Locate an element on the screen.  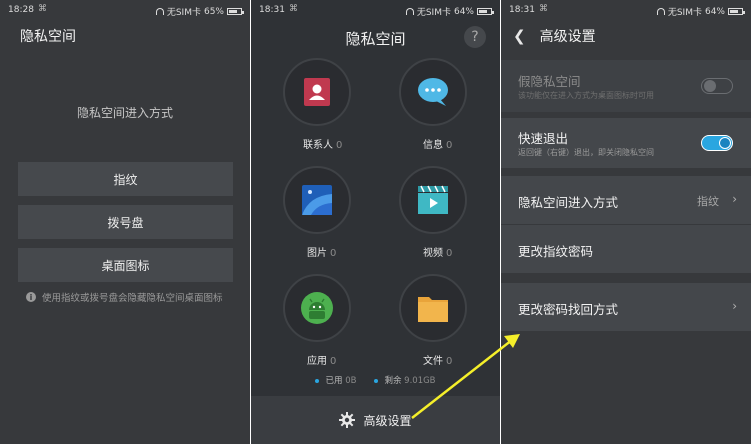
fake-space-desc: 该功能仅在进入方式为桌面图标时可用 is located at coordinates (586, 95).